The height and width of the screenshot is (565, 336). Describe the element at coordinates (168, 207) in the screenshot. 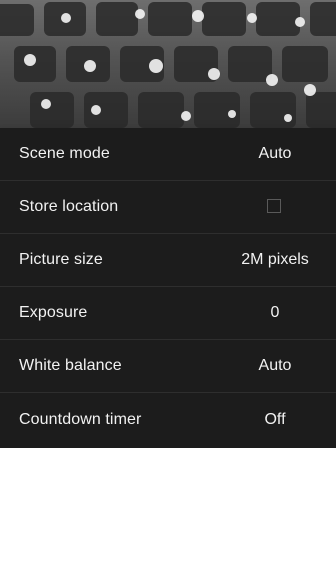

I see `setting-store-location: Store location` at that location.